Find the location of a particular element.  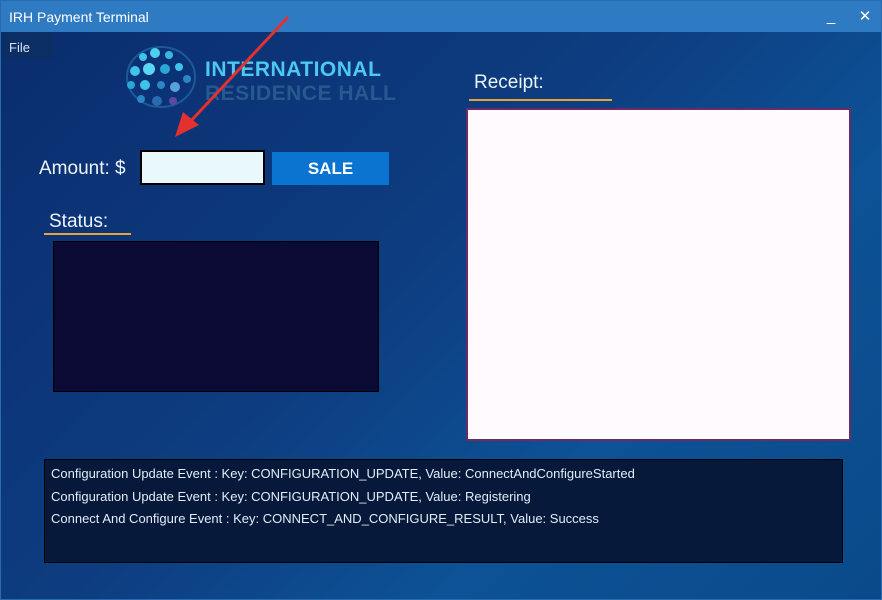

status-panel is located at coordinates (216, 316).